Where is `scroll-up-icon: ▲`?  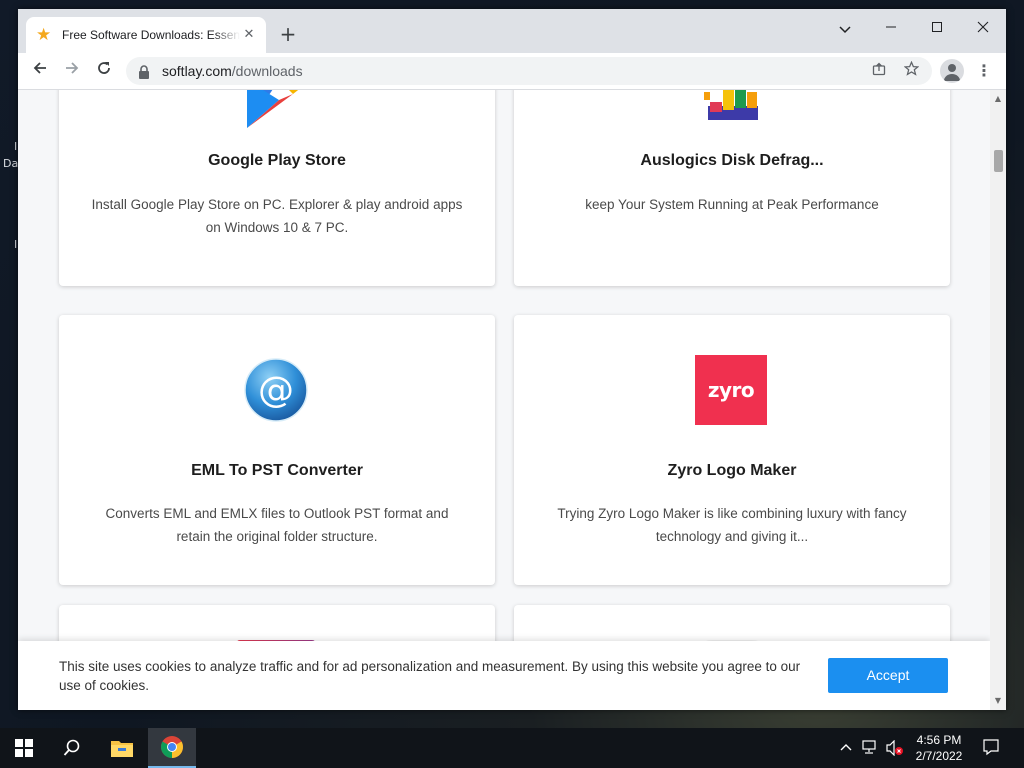 scroll-up-icon: ▲ is located at coordinates (998, 99).